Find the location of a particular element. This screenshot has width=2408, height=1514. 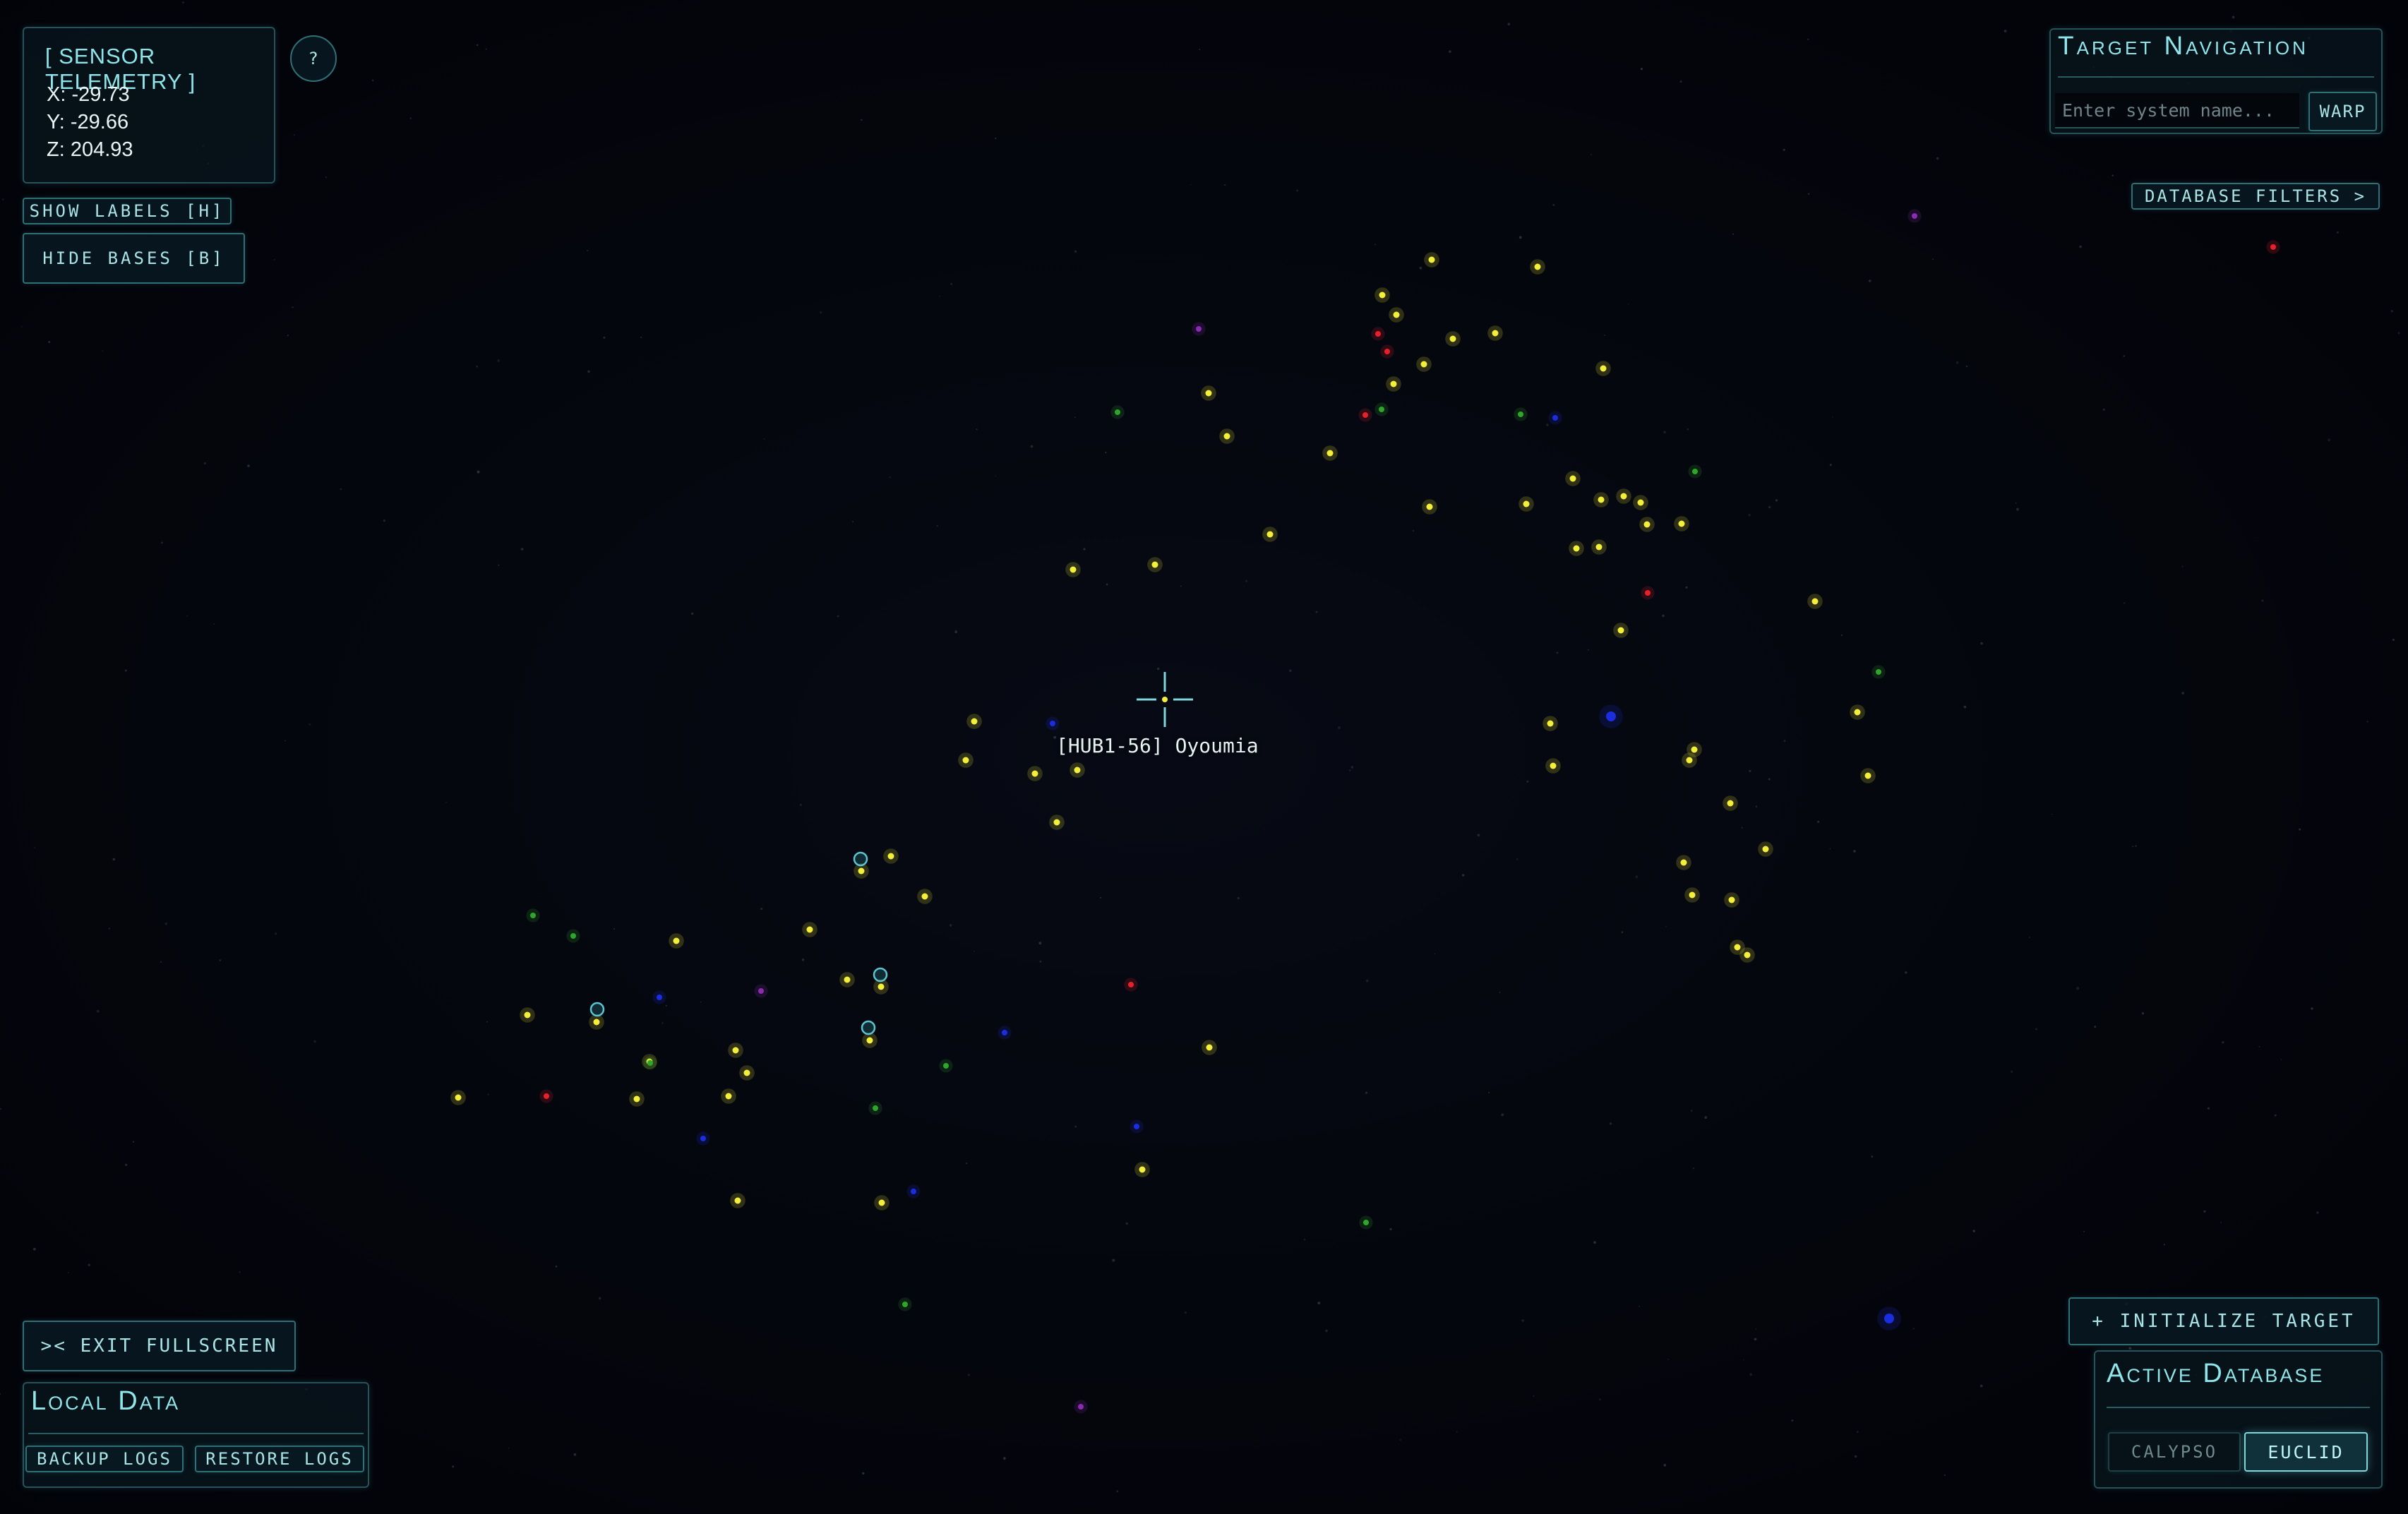

help-button: ? is located at coordinates (314, 58).